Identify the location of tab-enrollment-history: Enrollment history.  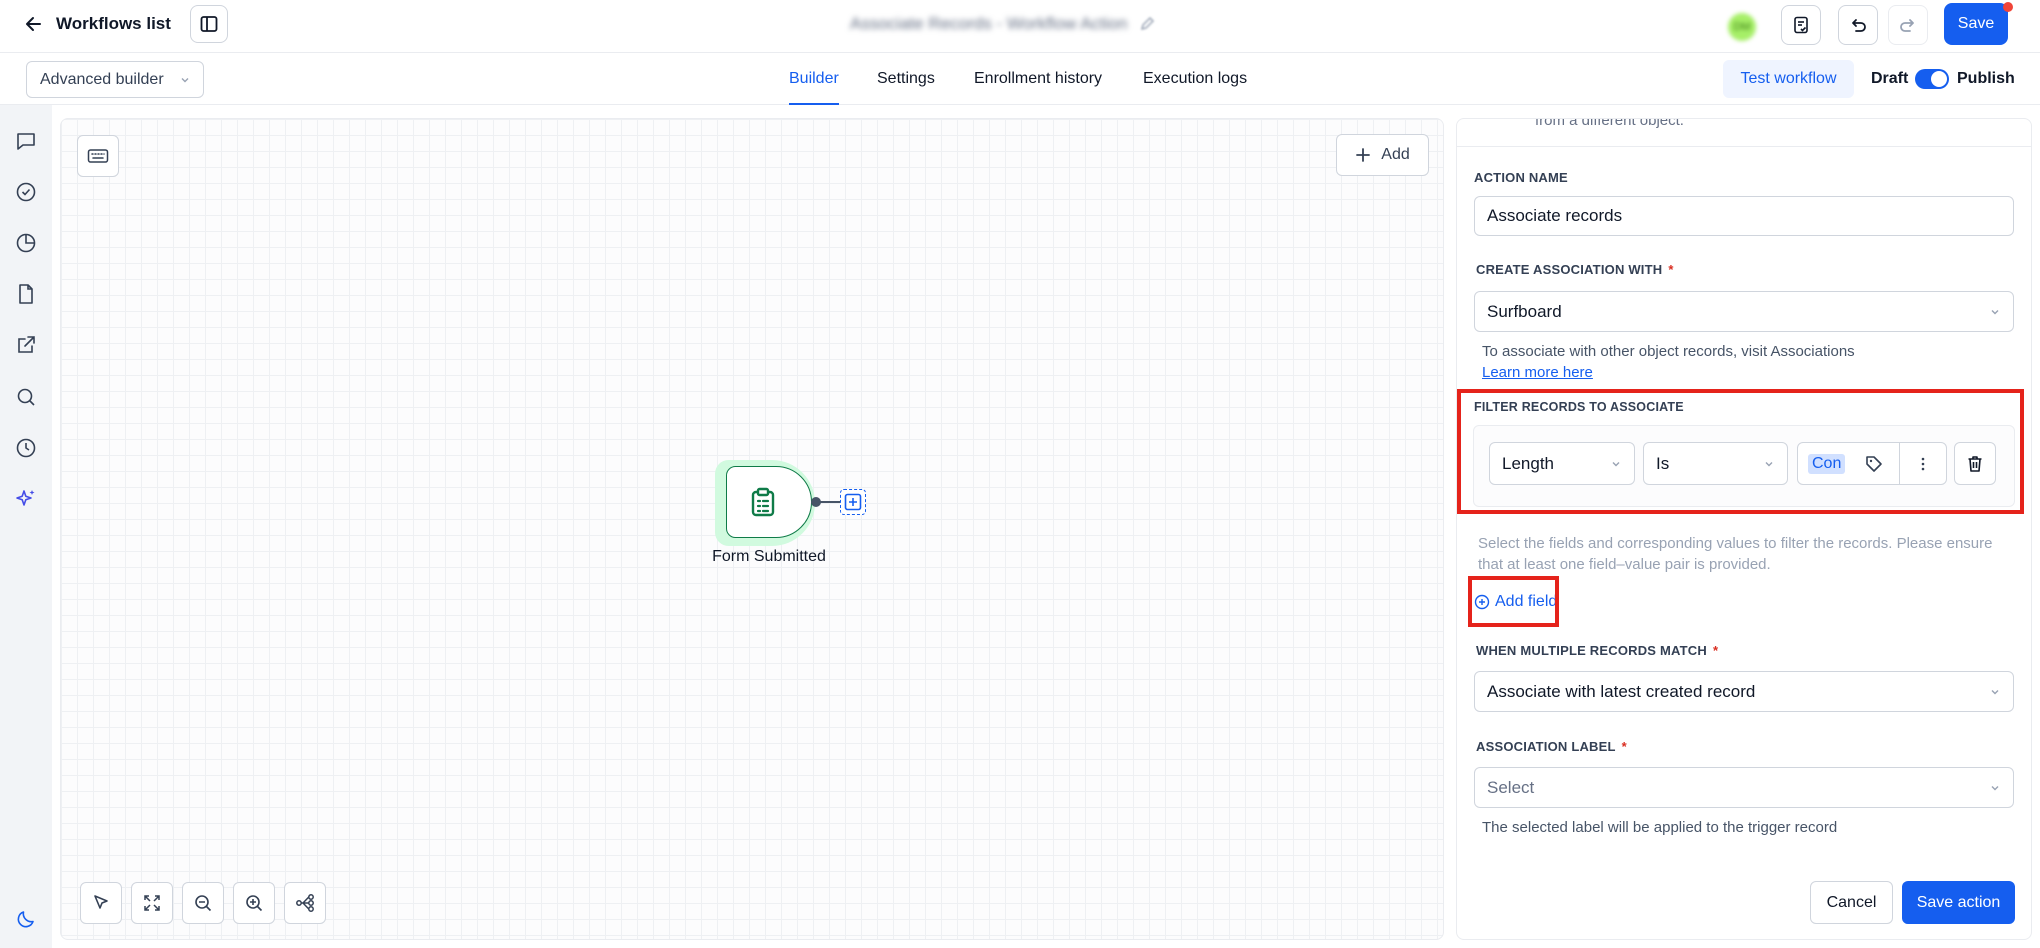
(1038, 79).